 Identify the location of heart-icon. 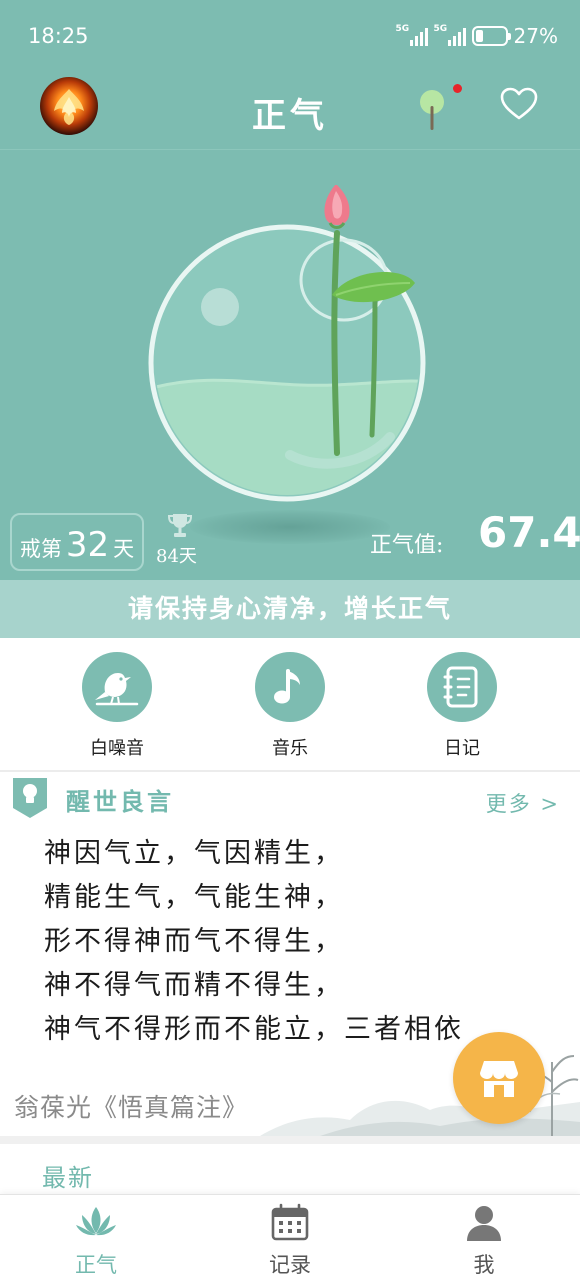
(519, 104).